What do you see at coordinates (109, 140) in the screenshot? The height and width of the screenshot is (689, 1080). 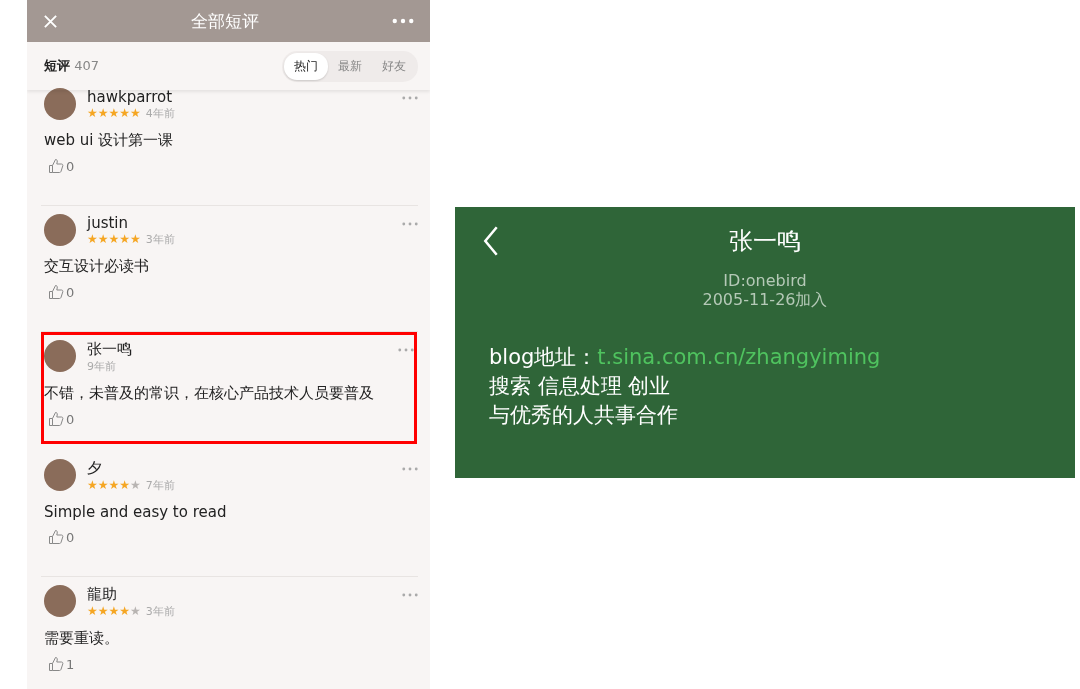 I see `review-text: web ui 设计第一课` at bounding box center [109, 140].